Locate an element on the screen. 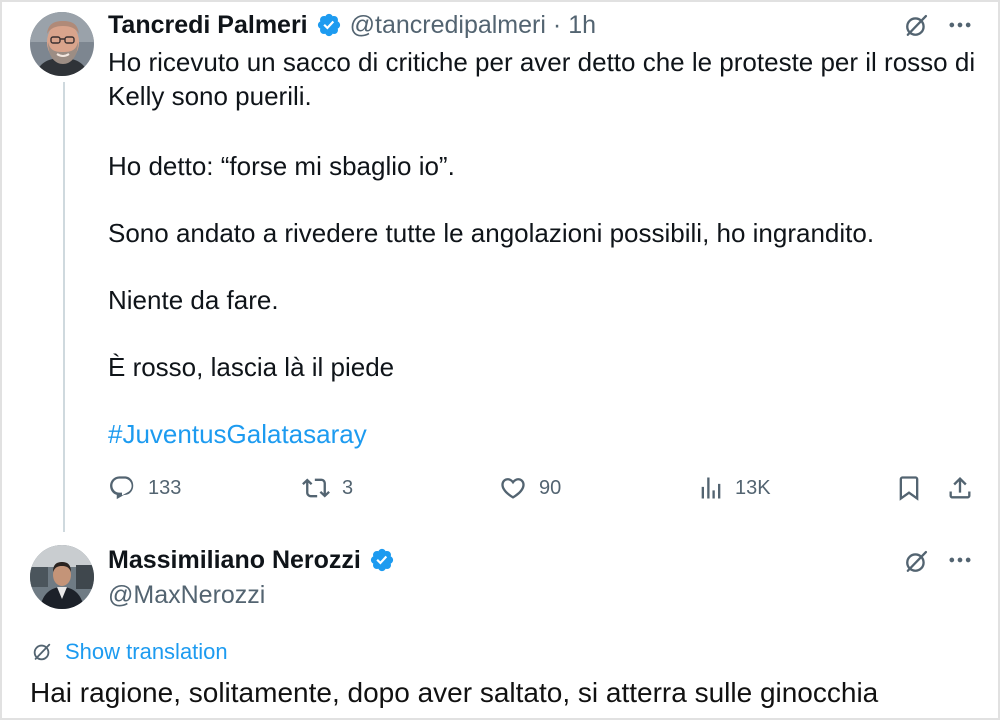 The width and height of the screenshot is (1000, 720). translate-icon is located at coordinates (42, 652).